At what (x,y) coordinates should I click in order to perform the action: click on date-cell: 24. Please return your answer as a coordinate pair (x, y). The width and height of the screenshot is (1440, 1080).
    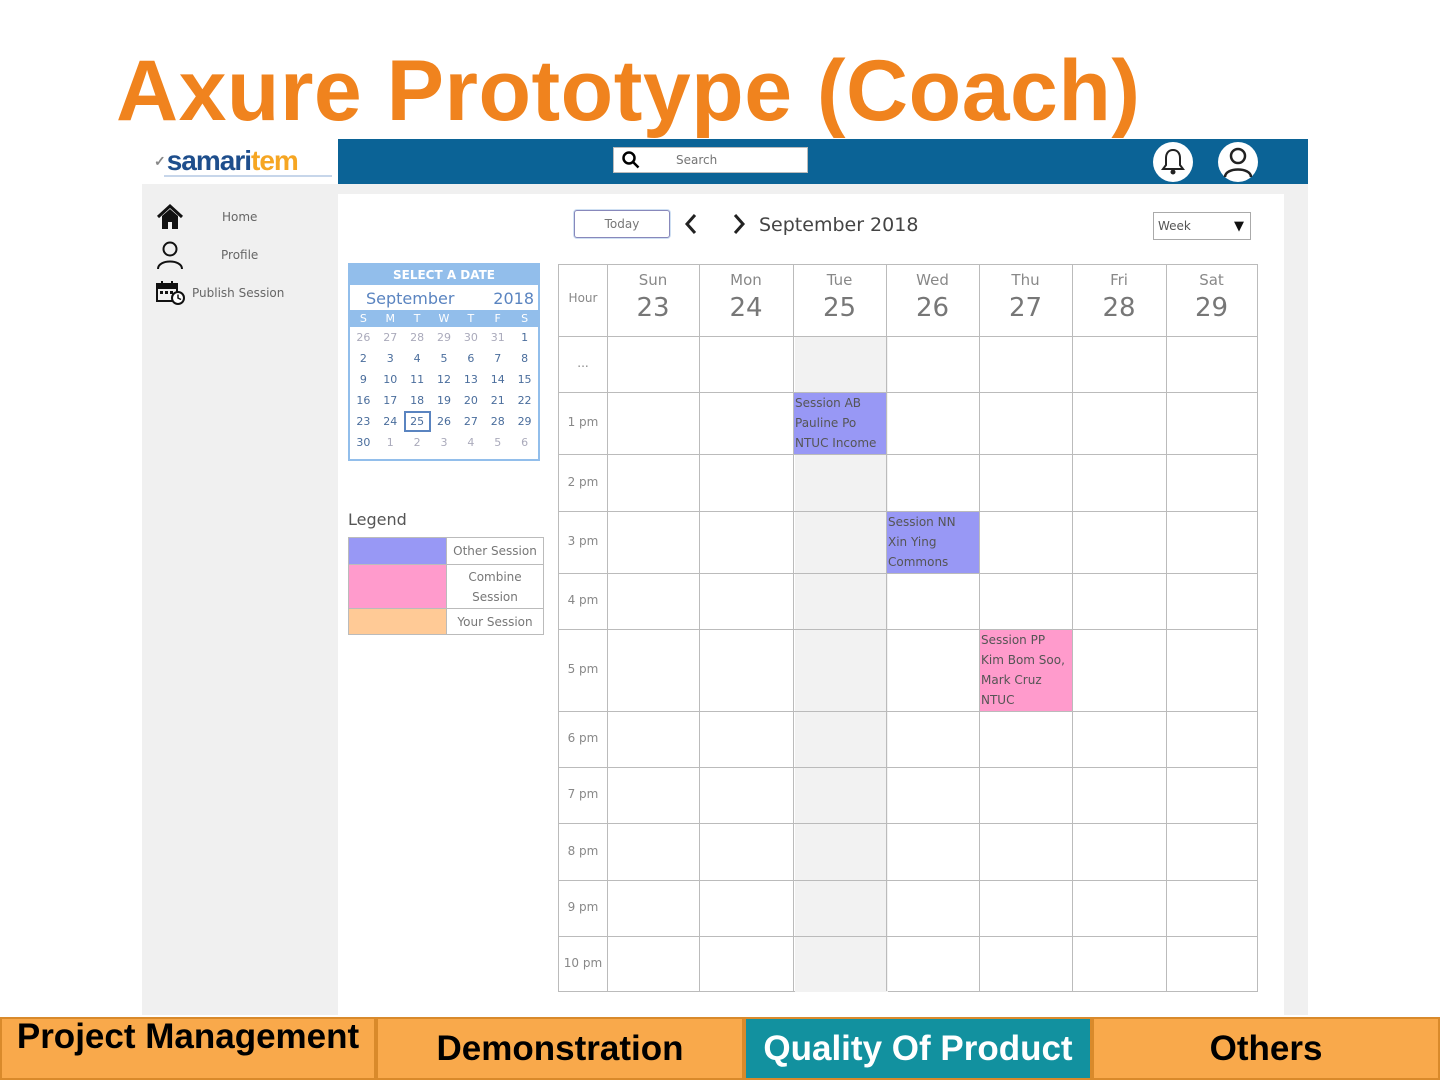
    Looking at the image, I should click on (390, 421).